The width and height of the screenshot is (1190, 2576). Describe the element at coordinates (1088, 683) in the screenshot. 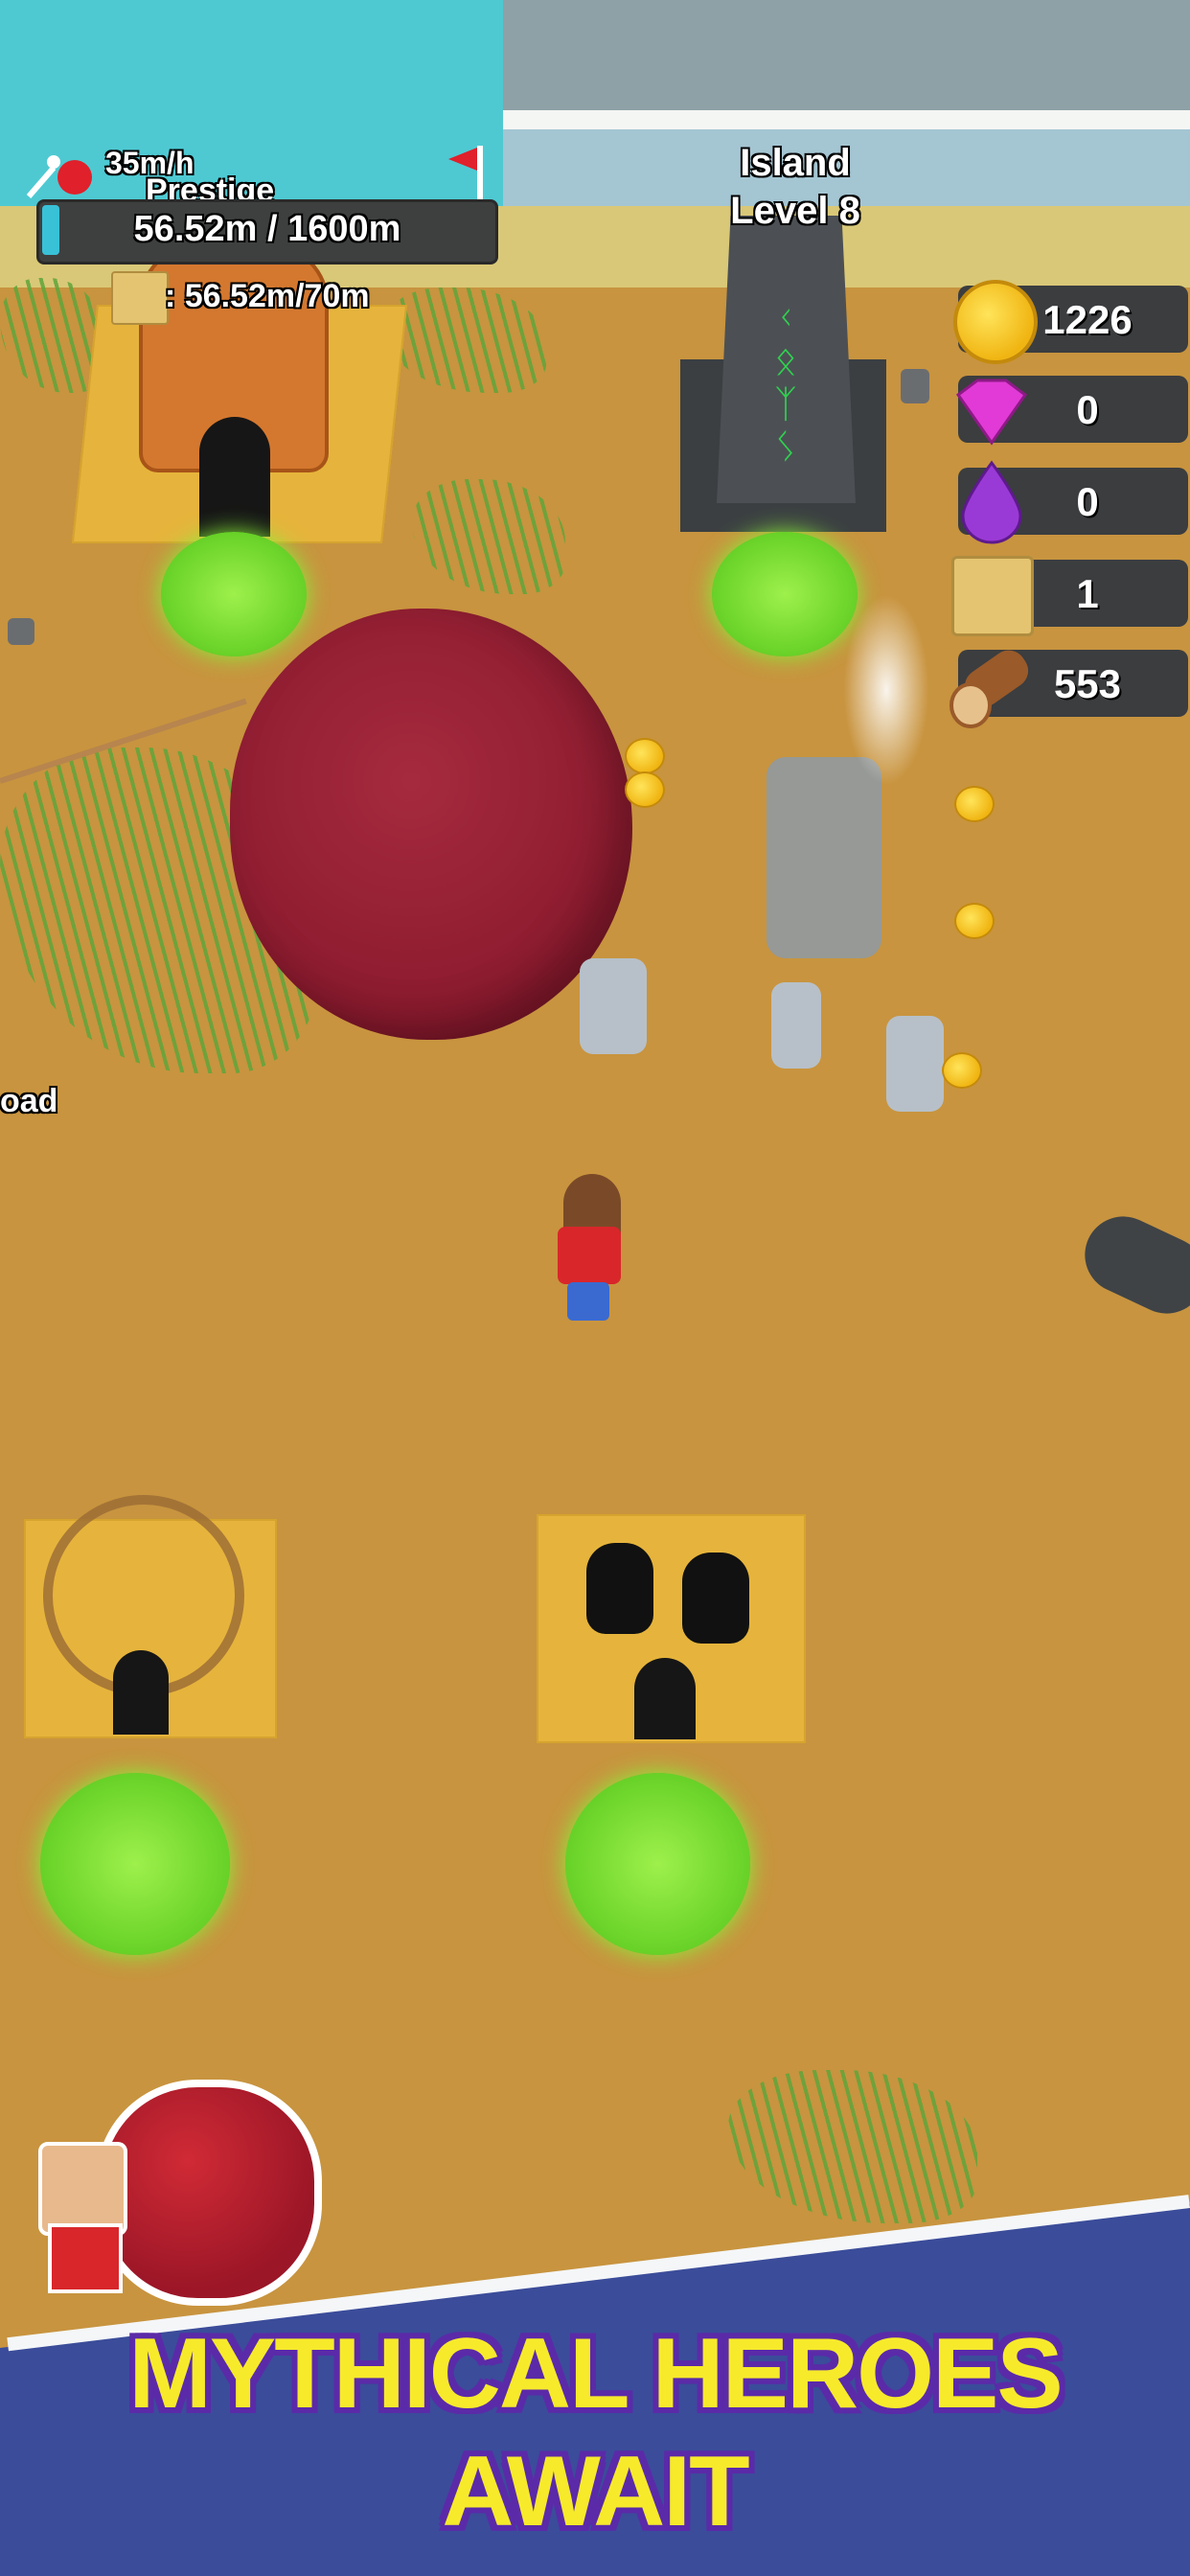

I see `wood-value: 553` at that location.